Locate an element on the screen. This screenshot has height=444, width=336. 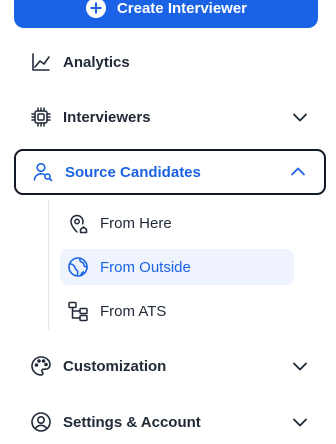
nav-item-customization: Customization is located at coordinates (170, 366).